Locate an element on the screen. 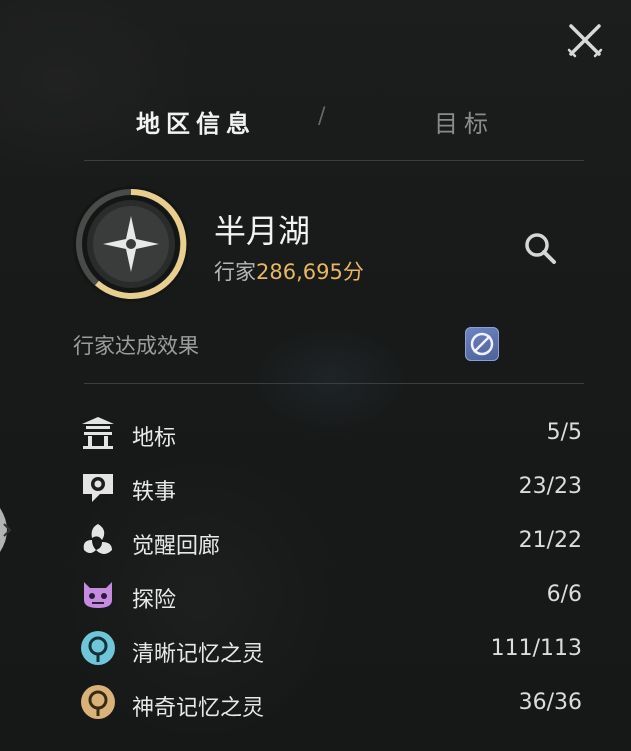 This screenshot has height=751, width=631. list-item-count: 5/5 is located at coordinates (564, 432).